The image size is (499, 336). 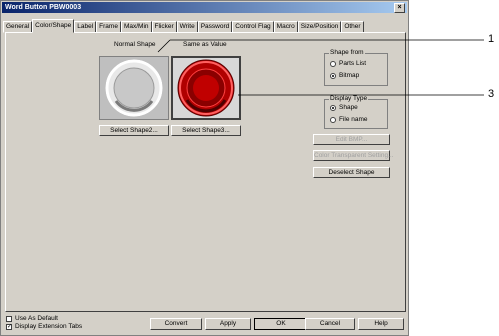 I want to click on tab-color-shape: Color/Shape, so click(x=53, y=26).